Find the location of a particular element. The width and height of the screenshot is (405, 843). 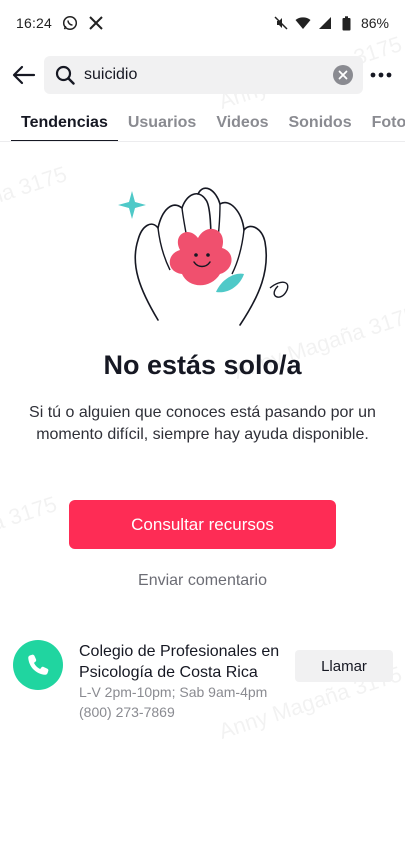

tab-sonidos: Sonidos is located at coordinates (319, 122).